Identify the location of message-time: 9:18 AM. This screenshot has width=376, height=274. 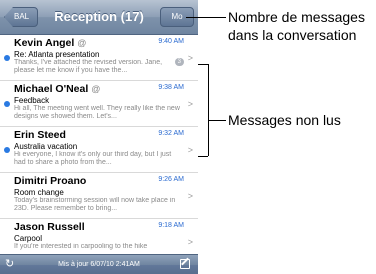
(171, 225).